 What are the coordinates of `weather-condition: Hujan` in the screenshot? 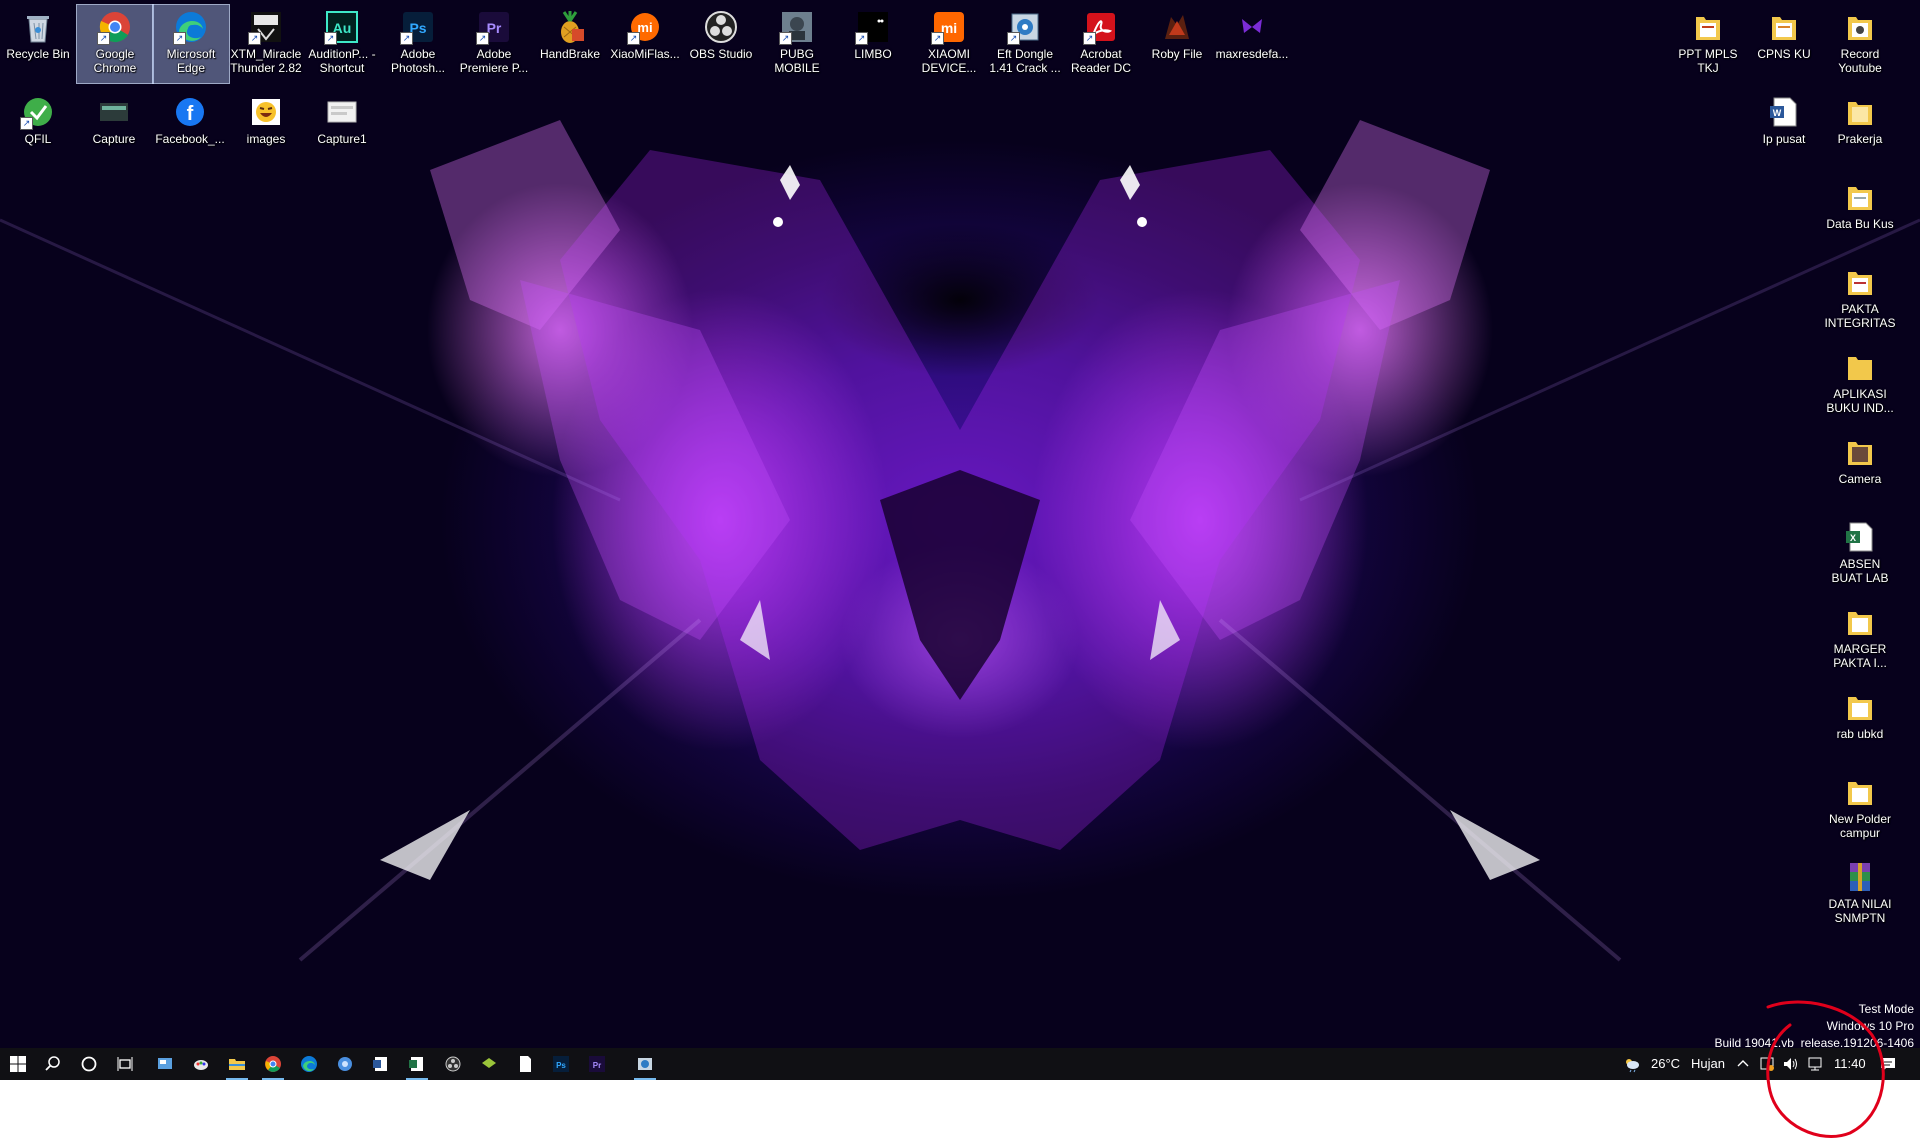 It's located at (1708, 1064).